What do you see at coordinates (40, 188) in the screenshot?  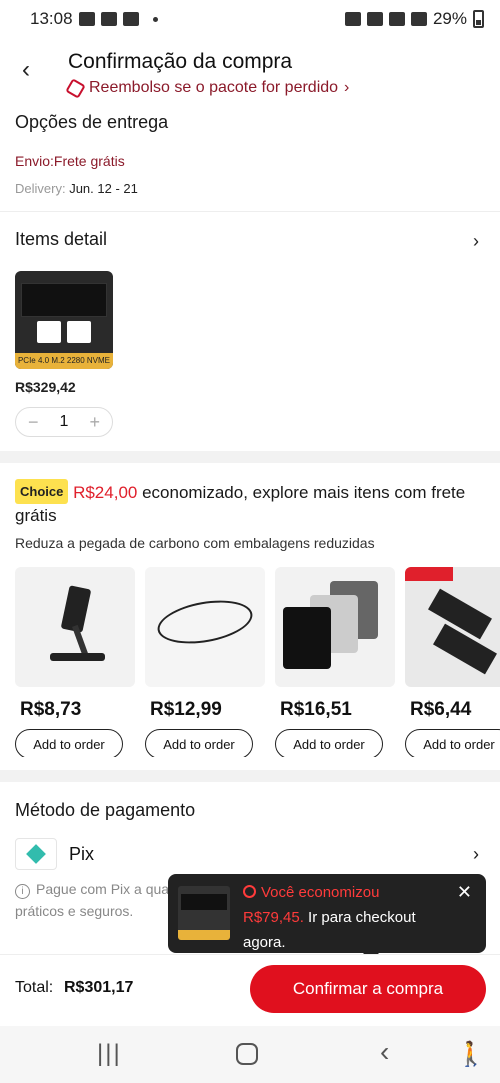 I see `delivery-label: Delivery:` at bounding box center [40, 188].